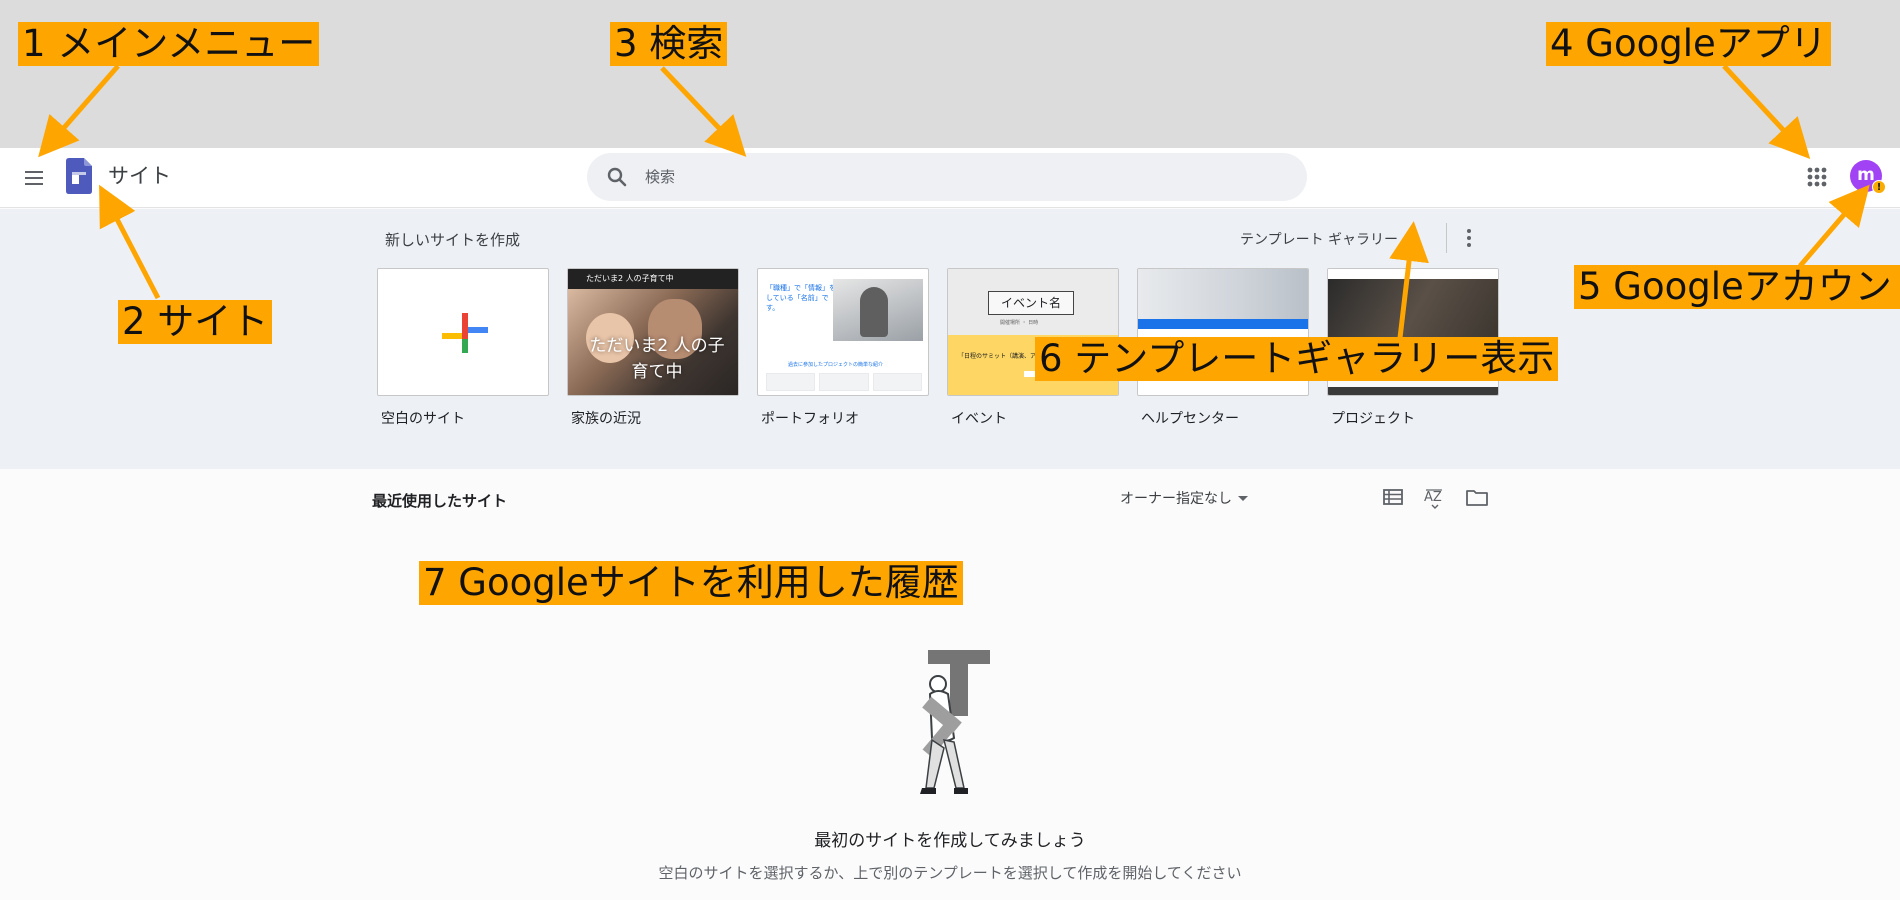 This screenshot has width=1900, height=900. I want to click on toolbar-divider, so click(1446, 238).